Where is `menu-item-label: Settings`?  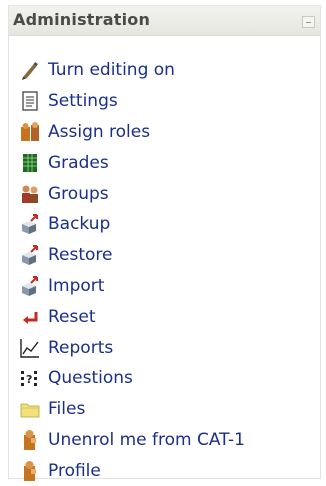
menu-item-label: Settings is located at coordinates (83, 101).